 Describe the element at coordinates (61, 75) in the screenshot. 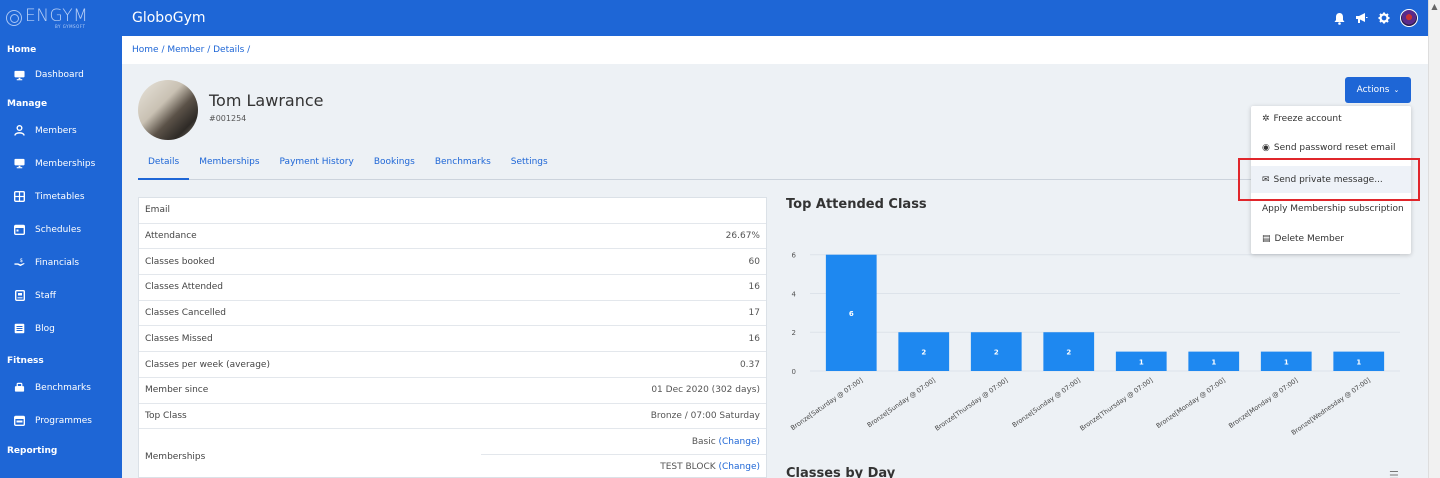

I see `sidebar-item-dashboard: Dashboard` at that location.